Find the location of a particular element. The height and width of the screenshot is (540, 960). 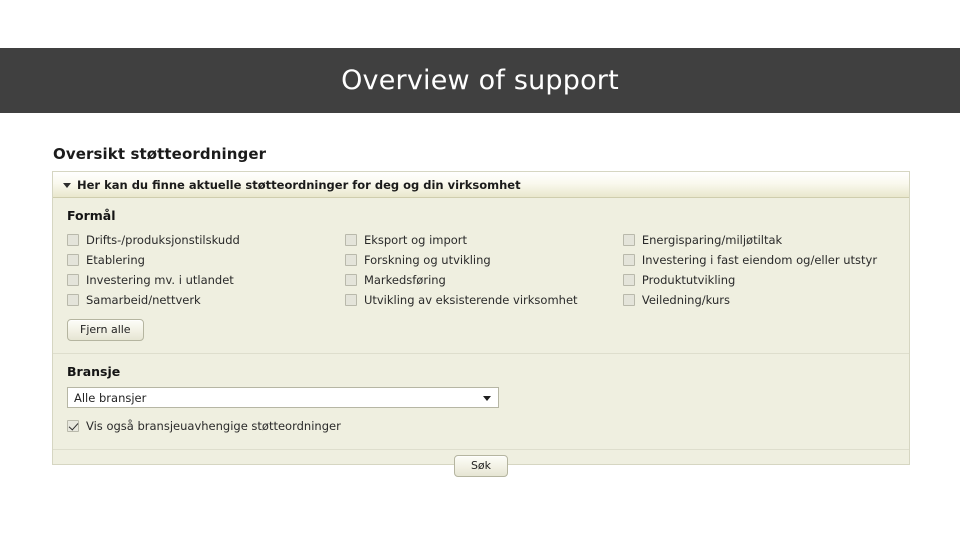

checkbox-label: Energisparing/miljøtiltak is located at coordinates (712, 240).